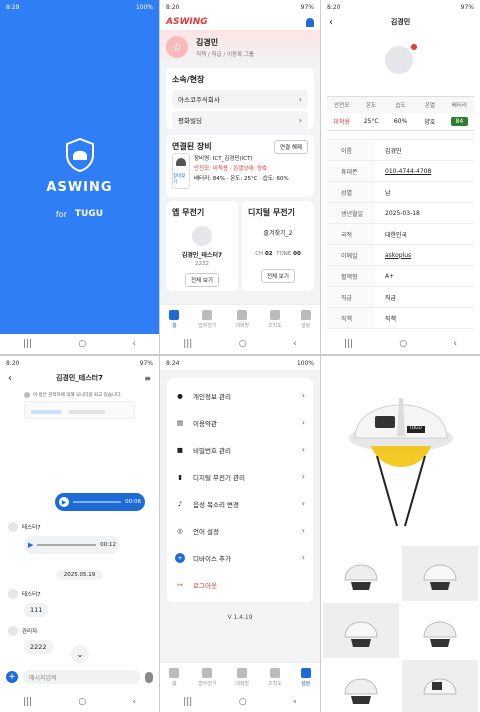 Image resolution: width=480 pixels, height=712 pixels. I want to click on profile-row-value: 010-4744-4708, so click(403, 171).